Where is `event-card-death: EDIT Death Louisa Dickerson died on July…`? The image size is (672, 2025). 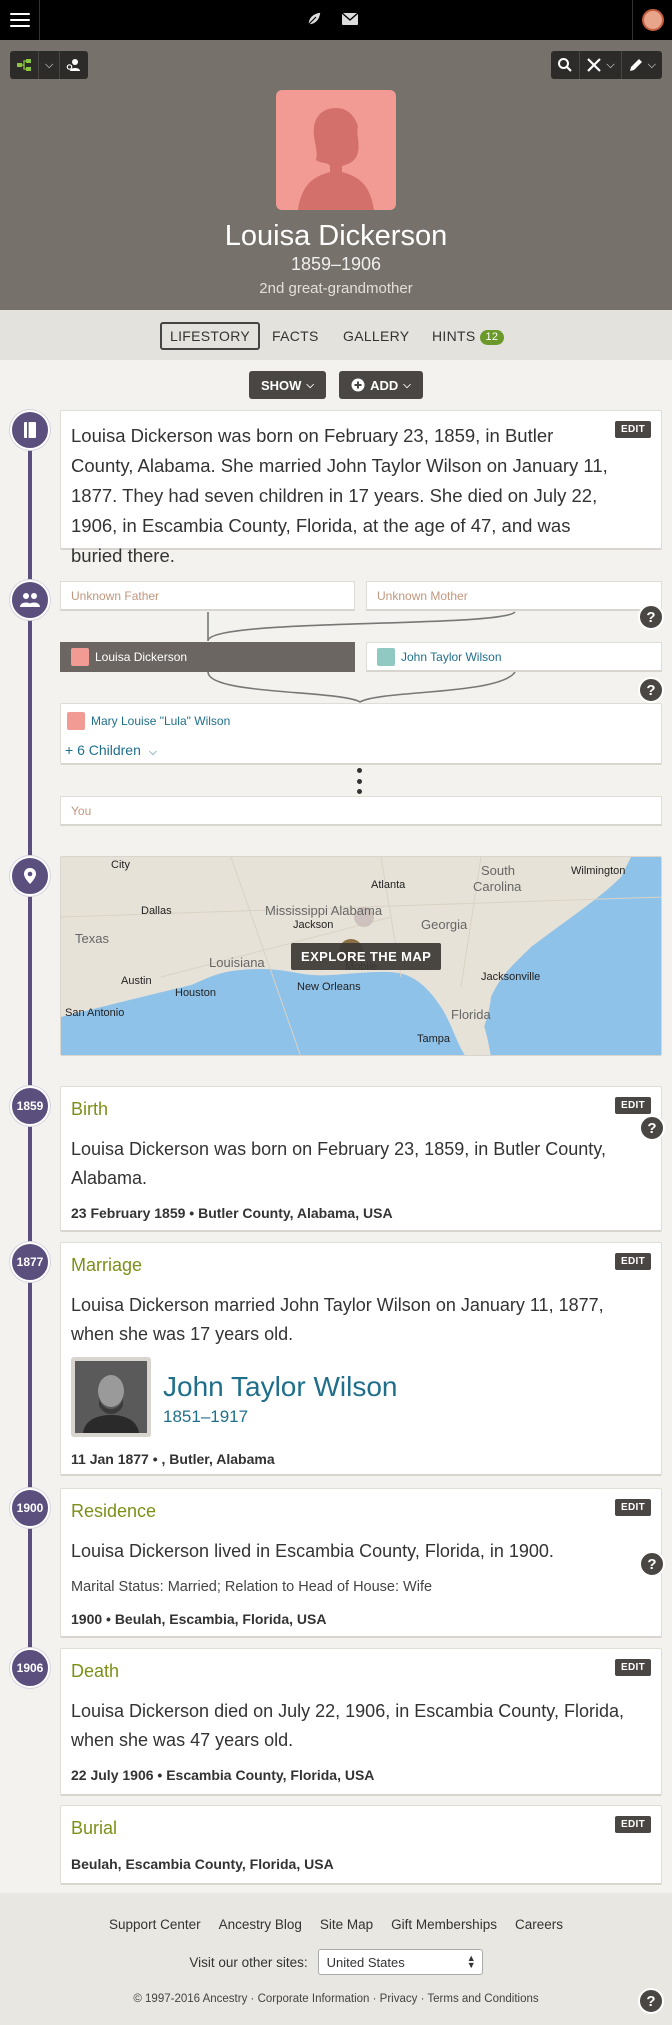
event-card-death: EDIT Death Louisa Dickerson died on July… is located at coordinates (361, 1722).